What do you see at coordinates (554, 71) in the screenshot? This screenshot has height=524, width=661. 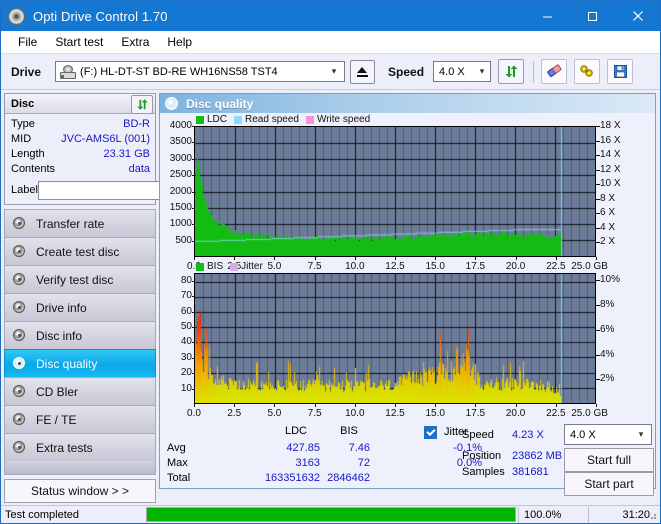 I see `erase-button` at bounding box center [554, 71].